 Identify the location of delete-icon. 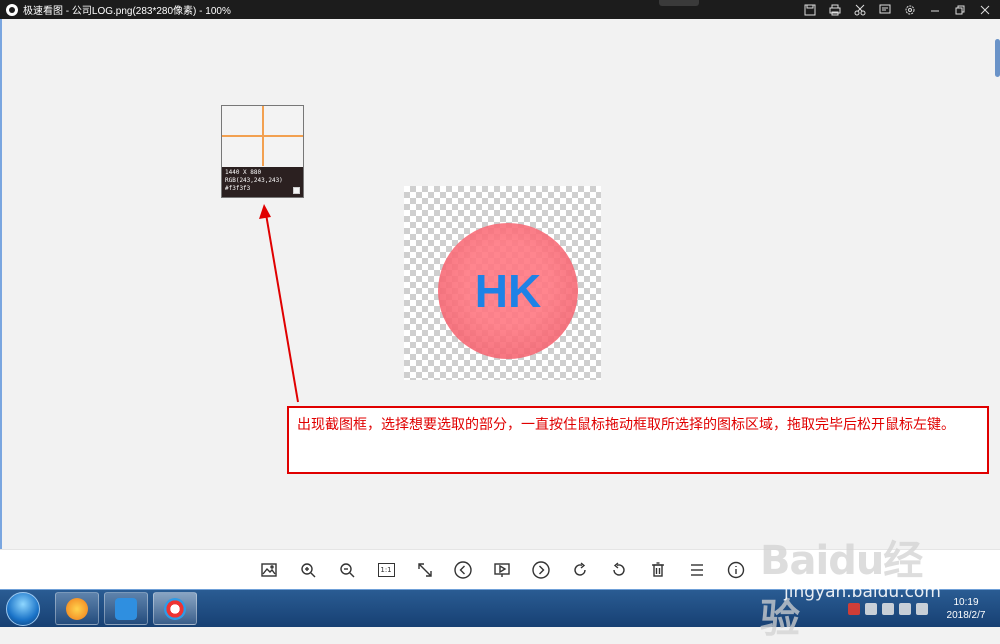
(658, 570).